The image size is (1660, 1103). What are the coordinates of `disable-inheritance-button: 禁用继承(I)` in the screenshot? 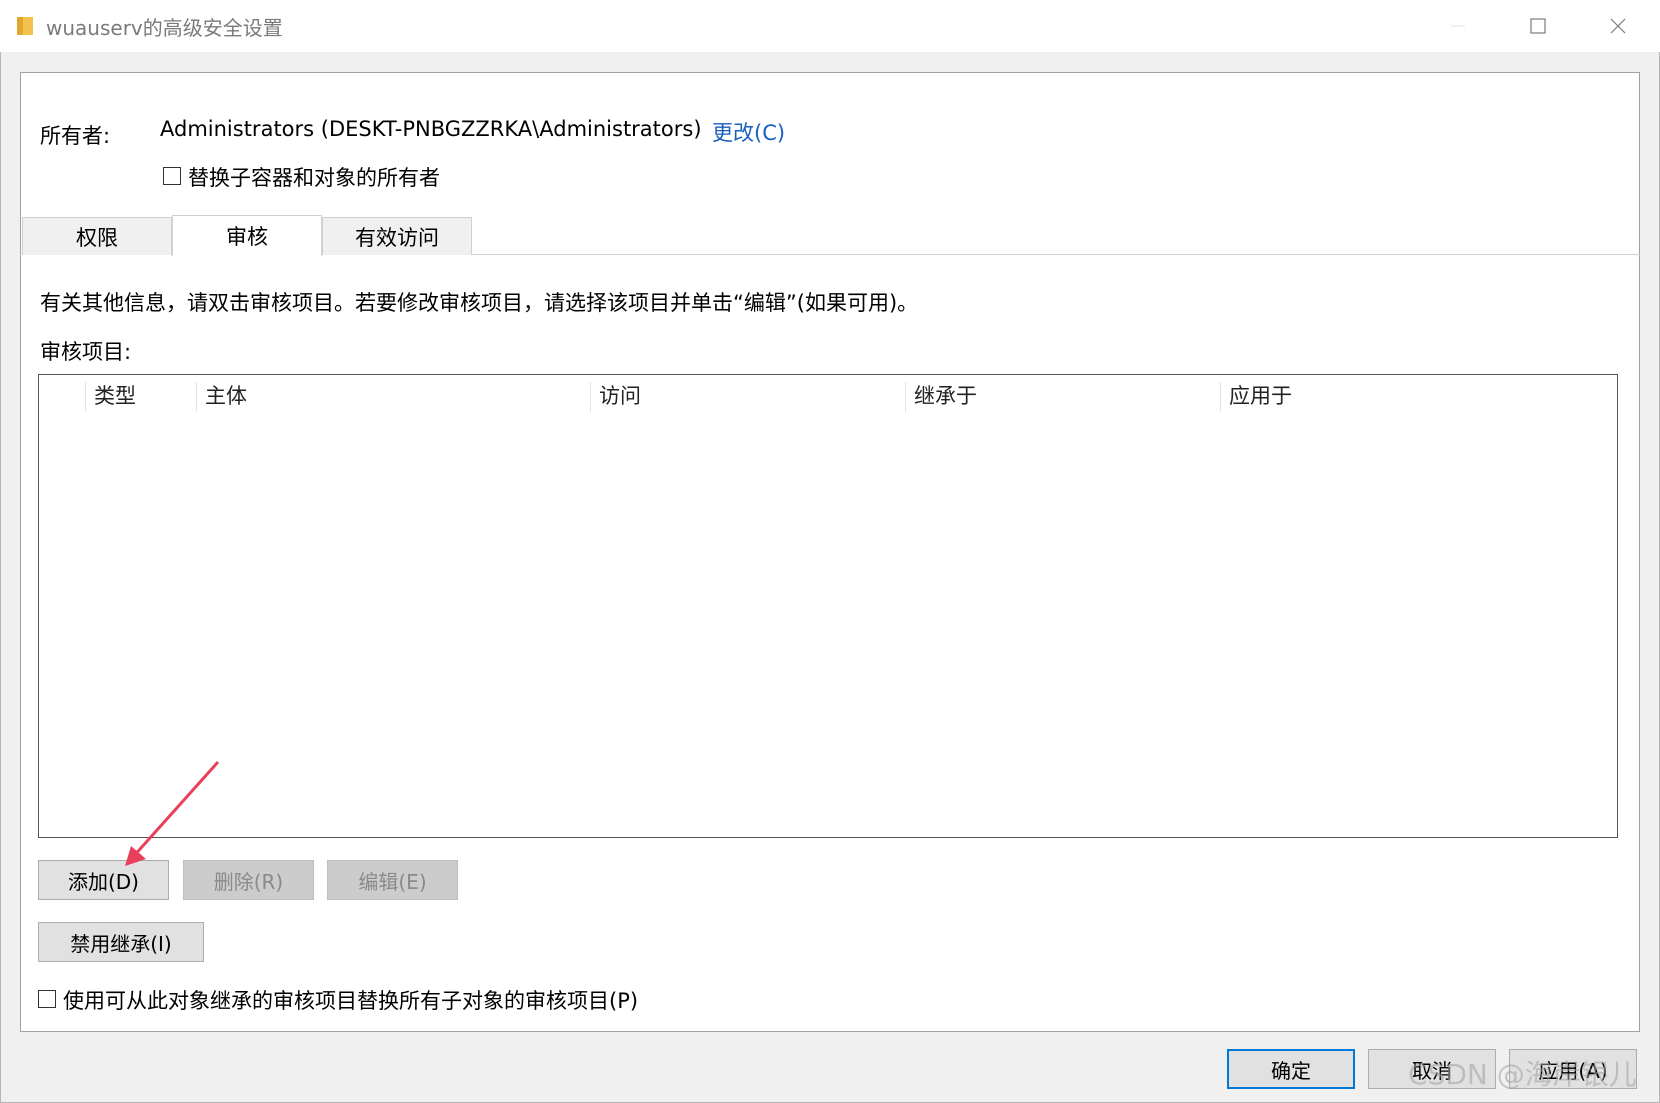 It's located at (121, 942).